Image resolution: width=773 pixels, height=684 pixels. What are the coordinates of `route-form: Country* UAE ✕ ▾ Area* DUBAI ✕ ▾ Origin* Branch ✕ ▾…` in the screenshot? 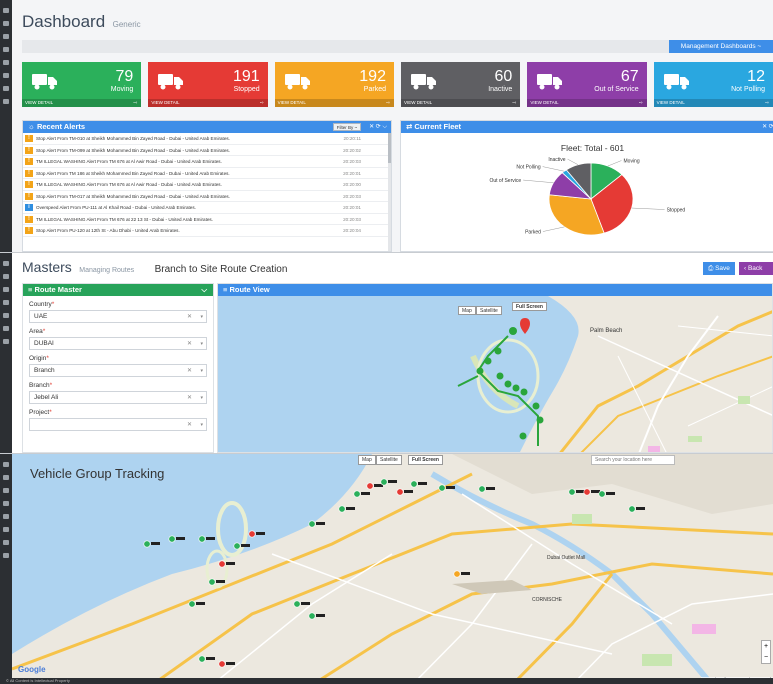 It's located at (118, 366).